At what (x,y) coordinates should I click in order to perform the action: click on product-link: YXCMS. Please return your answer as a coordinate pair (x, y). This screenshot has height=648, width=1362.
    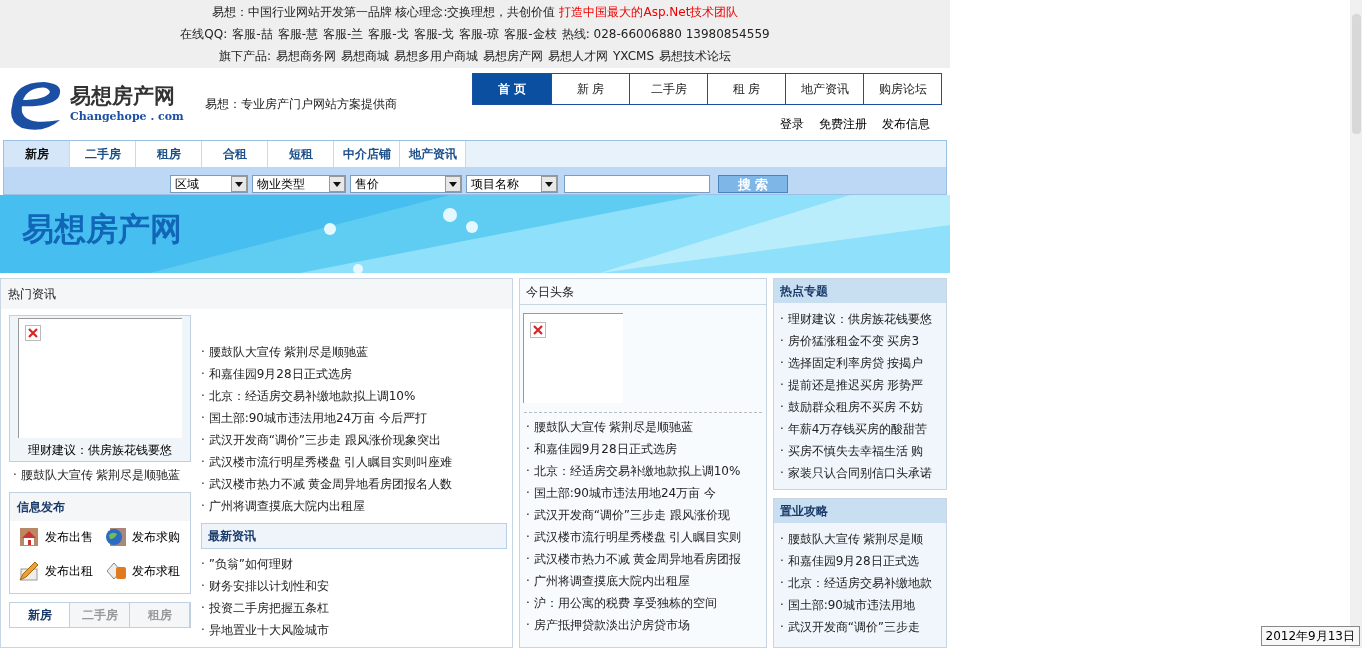
    Looking at the image, I should click on (634, 56).